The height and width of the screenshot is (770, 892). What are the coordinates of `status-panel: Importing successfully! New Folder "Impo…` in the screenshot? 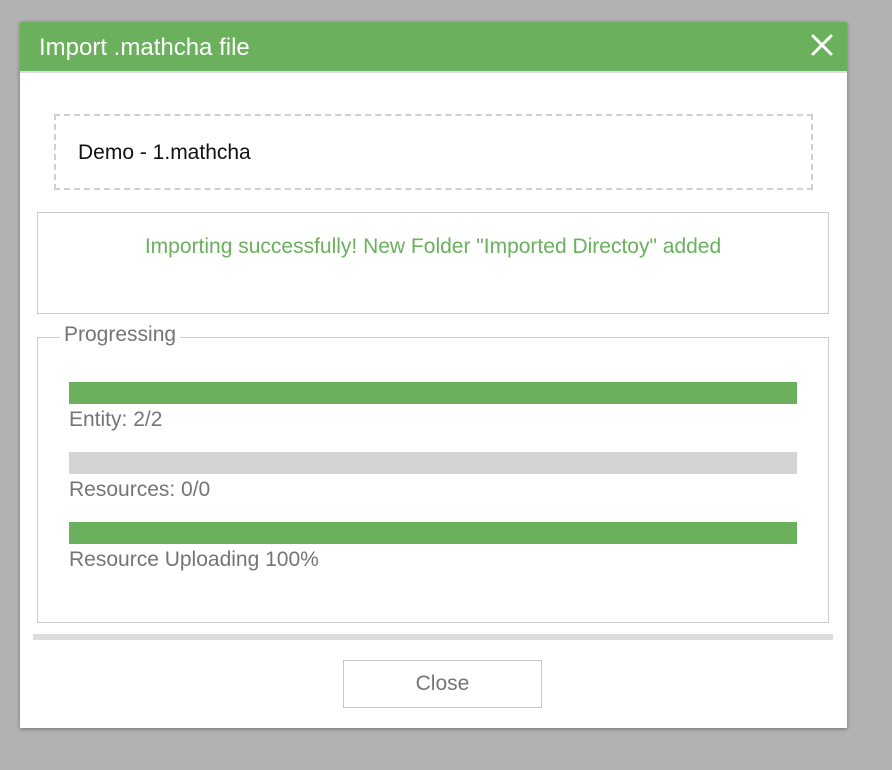 It's located at (433, 263).